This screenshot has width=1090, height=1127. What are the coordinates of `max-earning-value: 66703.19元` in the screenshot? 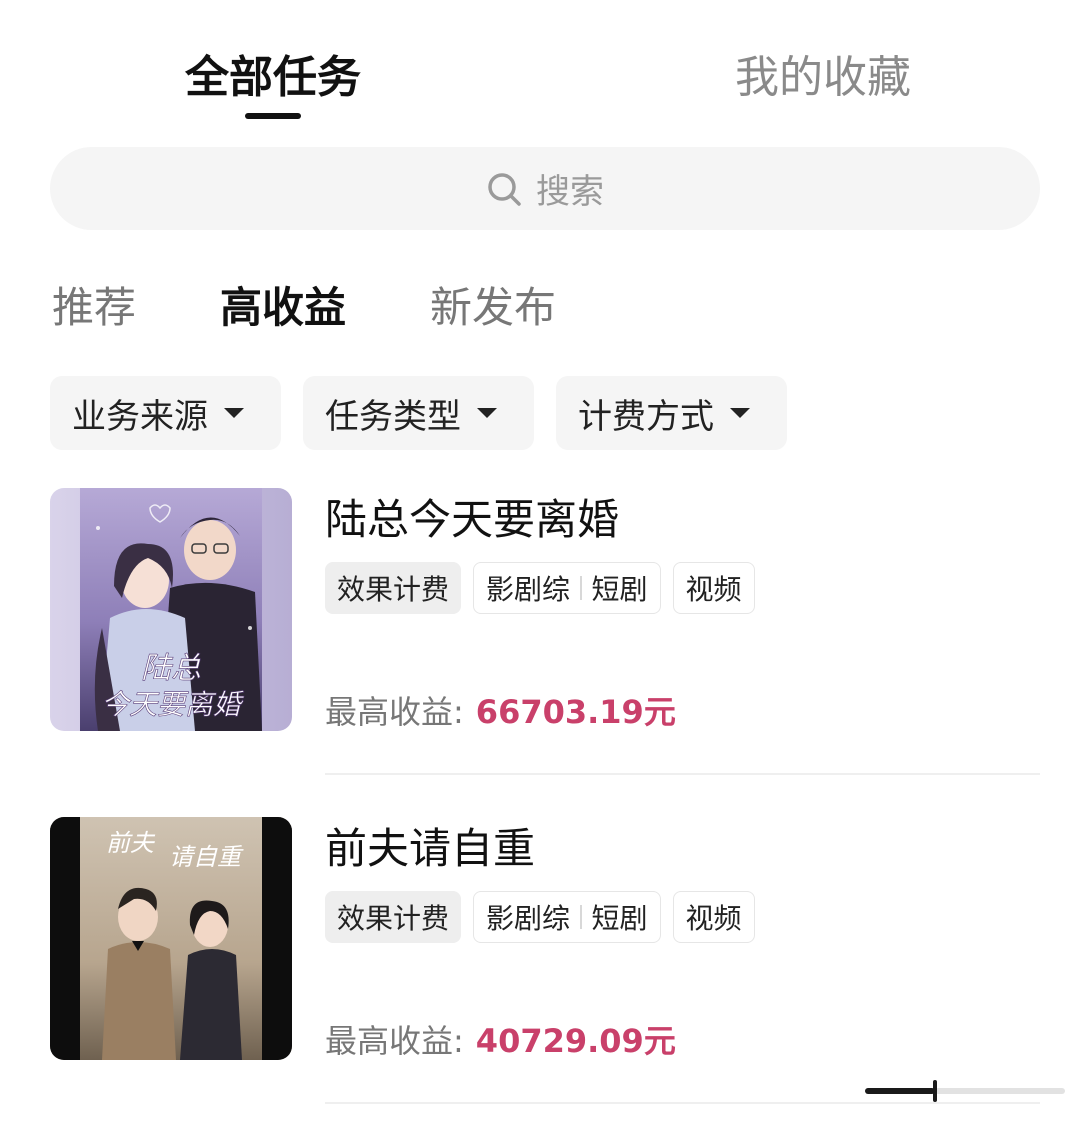 It's located at (575, 712).